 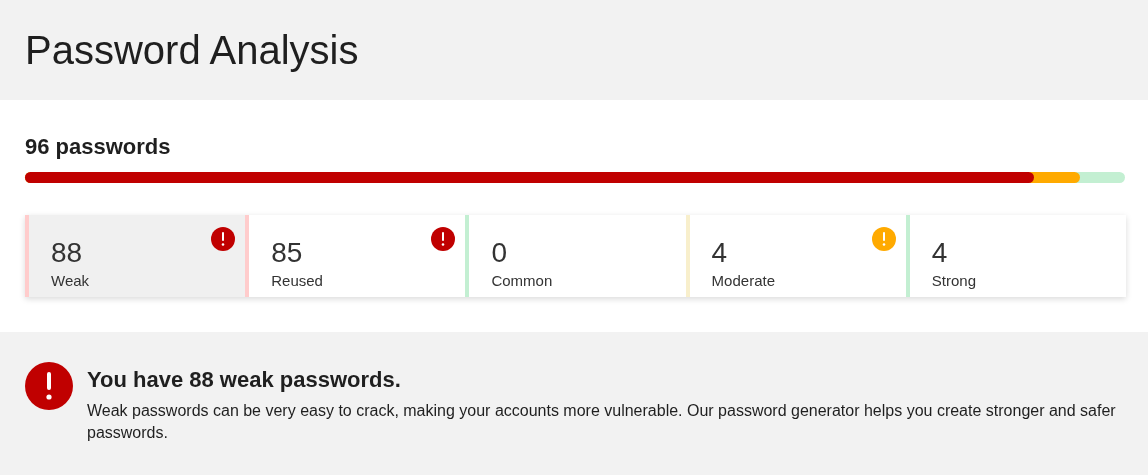 What do you see at coordinates (297, 280) in the screenshot?
I see `category-label: Reused` at bounding box center [297, 280].